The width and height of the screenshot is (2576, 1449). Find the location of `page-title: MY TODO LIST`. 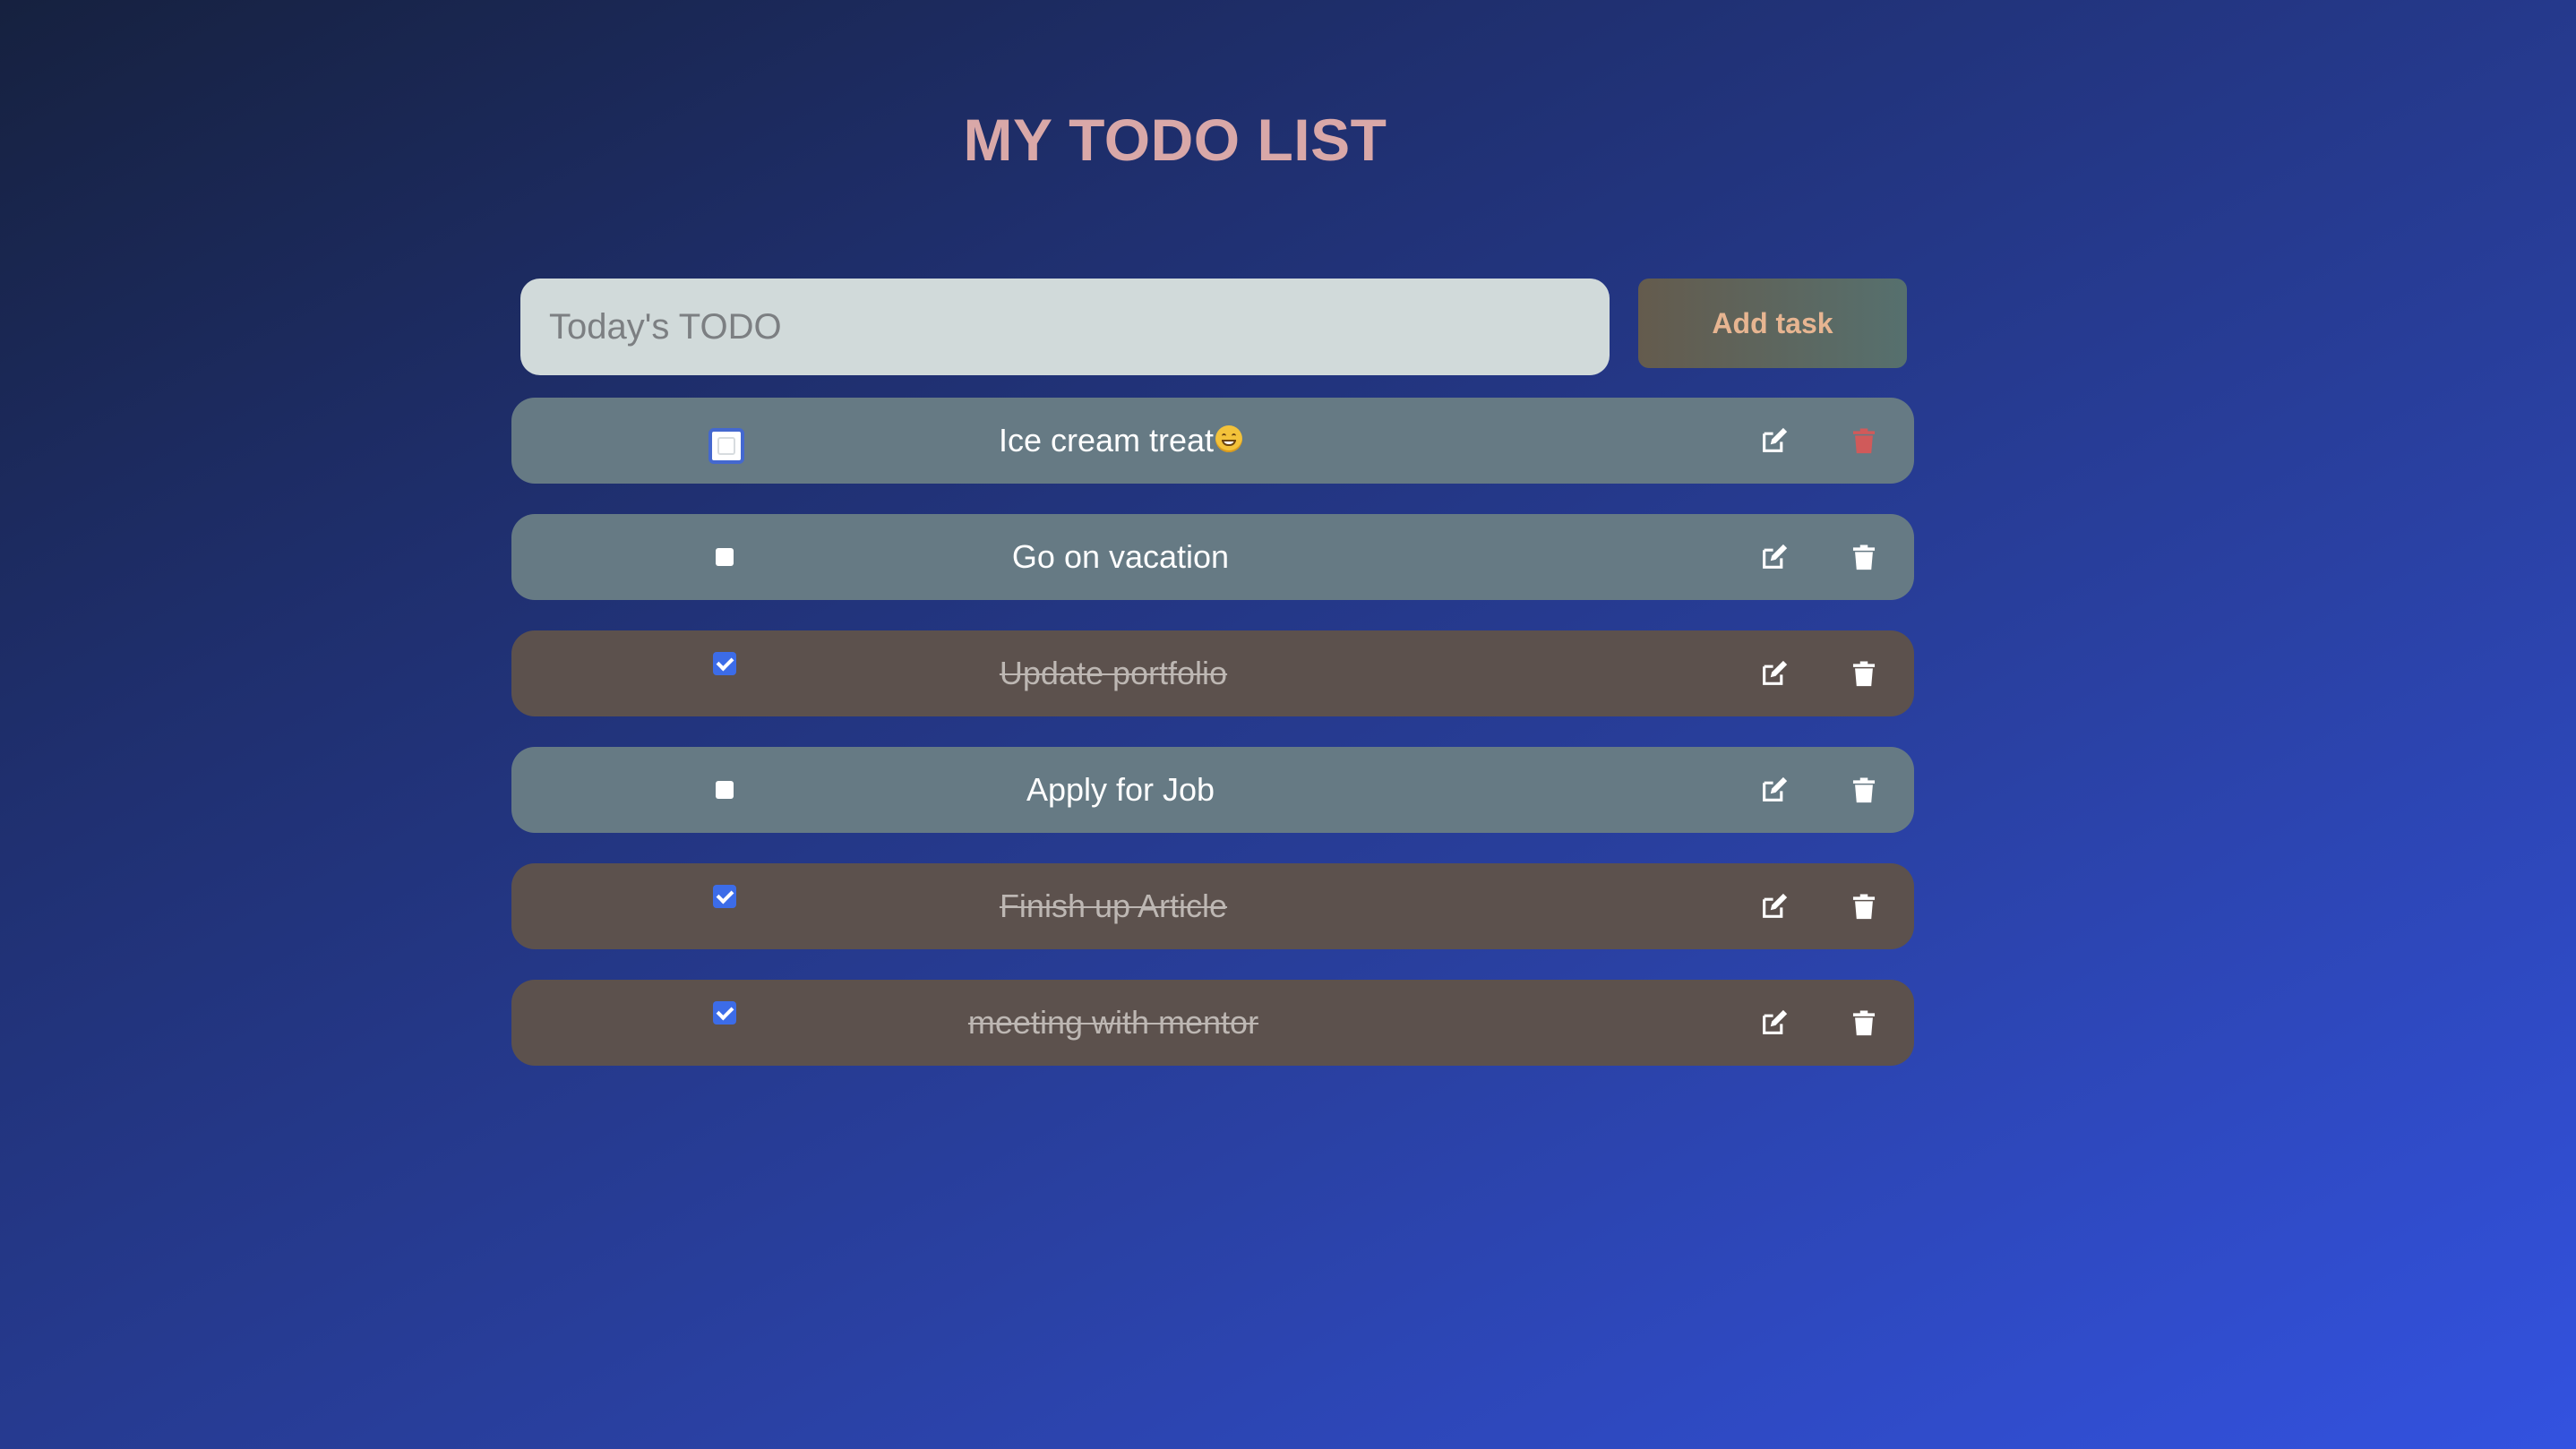

page-title: MY TODO LIST is located at coordinates (1175, 140).